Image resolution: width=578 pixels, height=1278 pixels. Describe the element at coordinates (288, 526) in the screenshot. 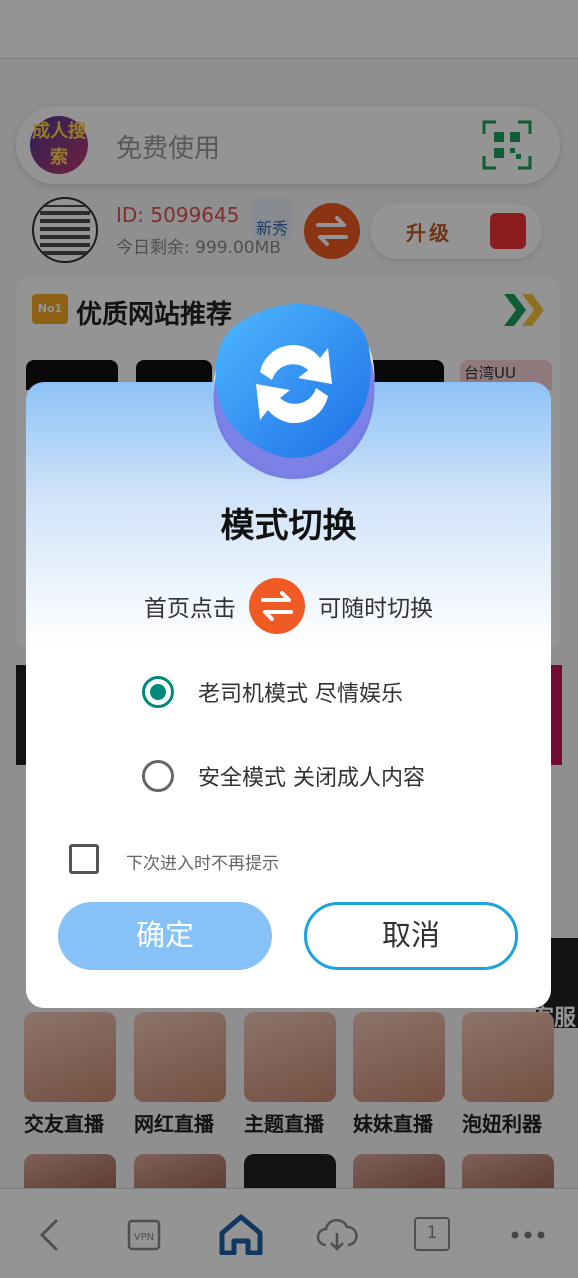

I see `dialog-title: 模式切换` at that location.